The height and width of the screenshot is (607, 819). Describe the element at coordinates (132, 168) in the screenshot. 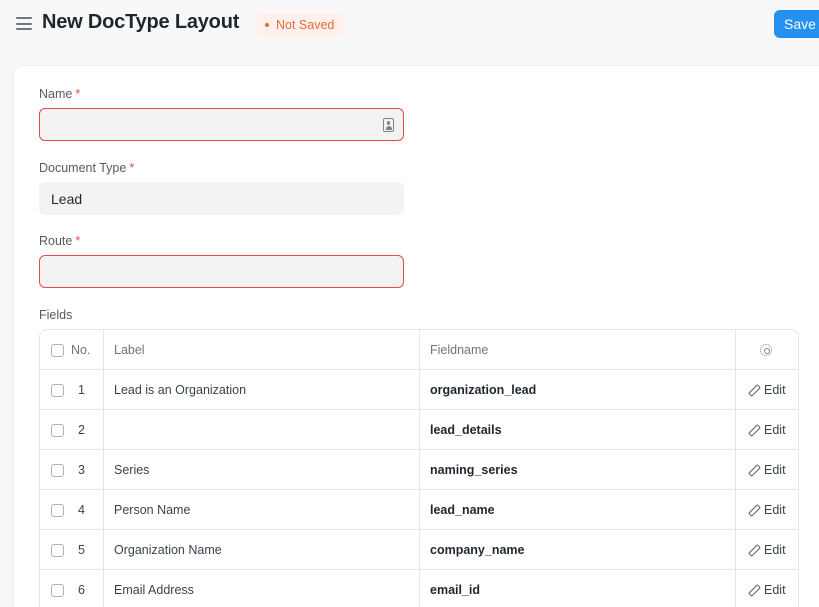

I see `document-type-required-mark: *` at that location.